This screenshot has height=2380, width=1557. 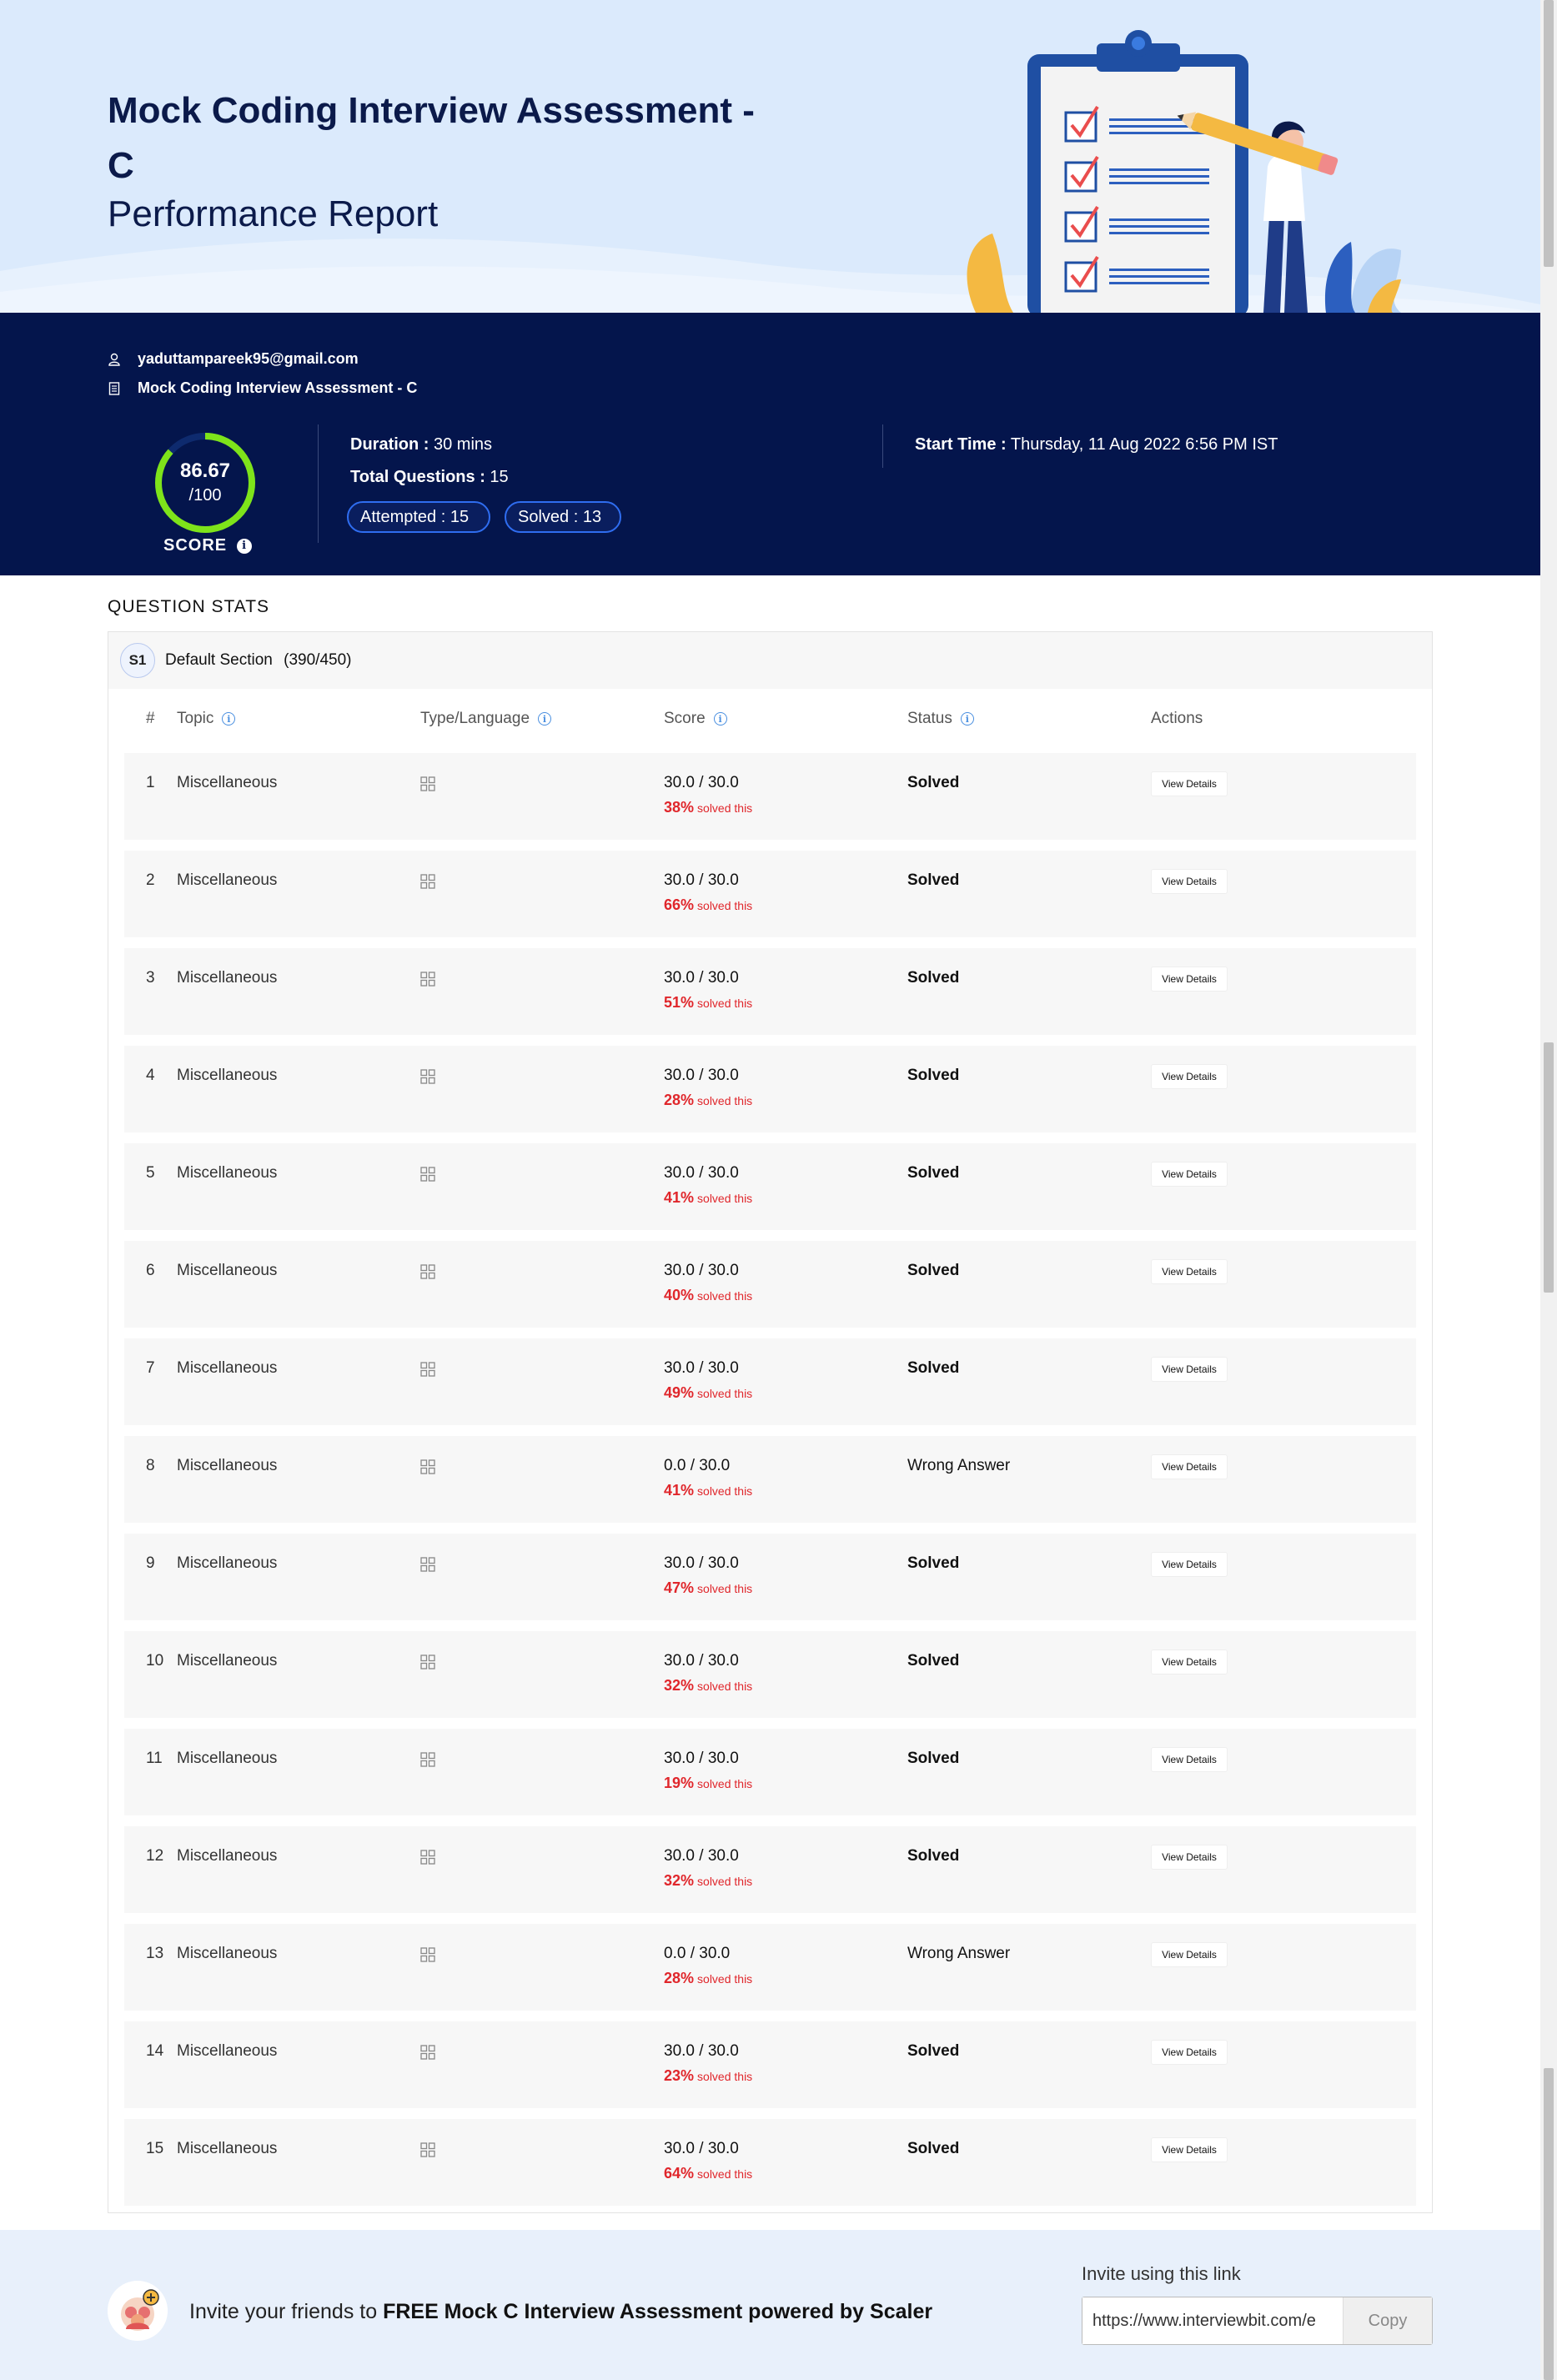 What do you see at coordinates (138, 2311) in the screenshot?
I see `invite-avatar-icon` at bounding box center [138, 2311].